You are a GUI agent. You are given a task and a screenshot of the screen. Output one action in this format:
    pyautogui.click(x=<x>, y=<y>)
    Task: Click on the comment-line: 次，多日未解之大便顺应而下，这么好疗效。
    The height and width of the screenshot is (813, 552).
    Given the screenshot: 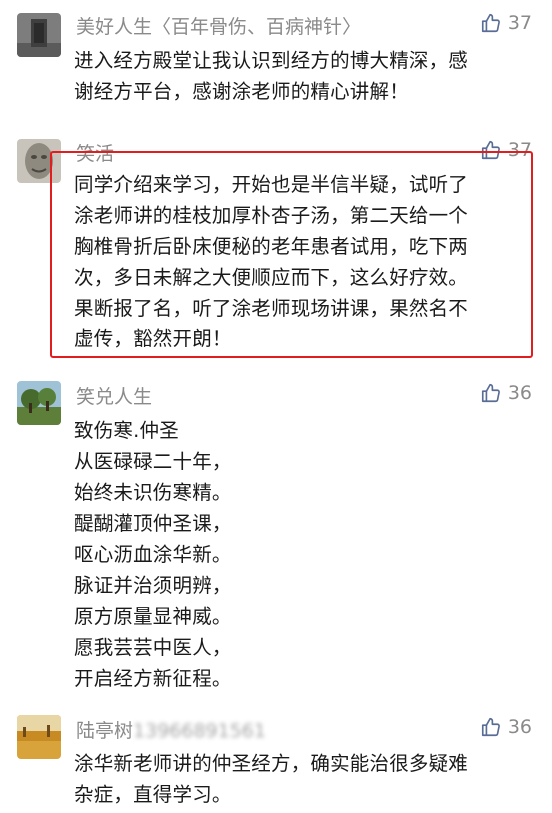 What is the action you would take?
    pyautogui.click(x=271, y=277)
    